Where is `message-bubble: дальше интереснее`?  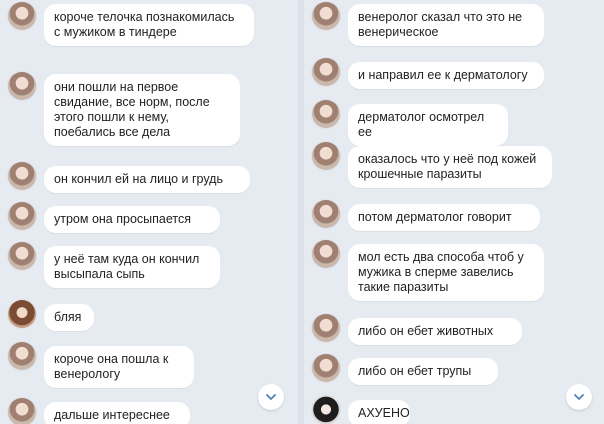 message-bubble: дальше интереснее is located at coordinates (117, 413).